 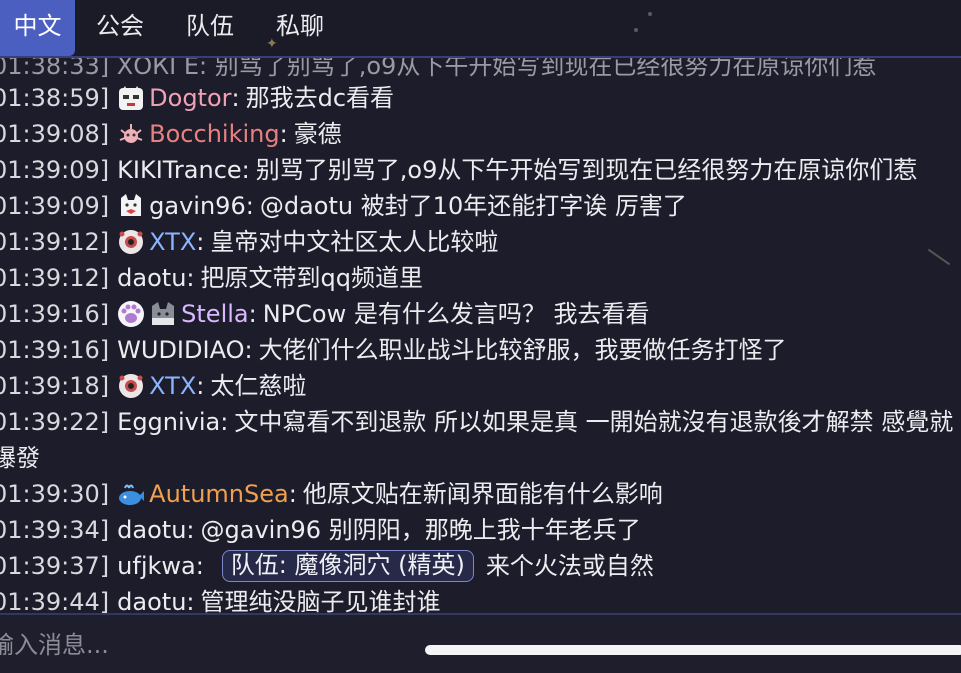 I want to click on timestamp: 01:39:34], so click(x=55, y=530).